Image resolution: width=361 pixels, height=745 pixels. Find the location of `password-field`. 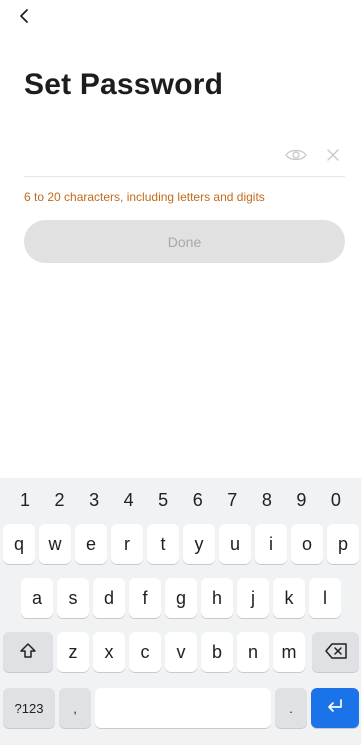

password-field is located at coordinates (184, 156).